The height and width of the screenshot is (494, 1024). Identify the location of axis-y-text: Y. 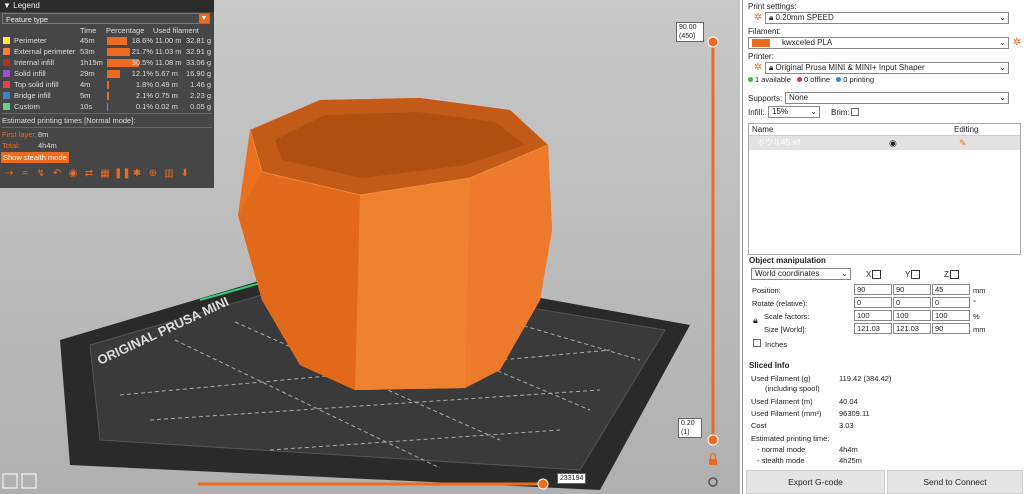
(908, 274).